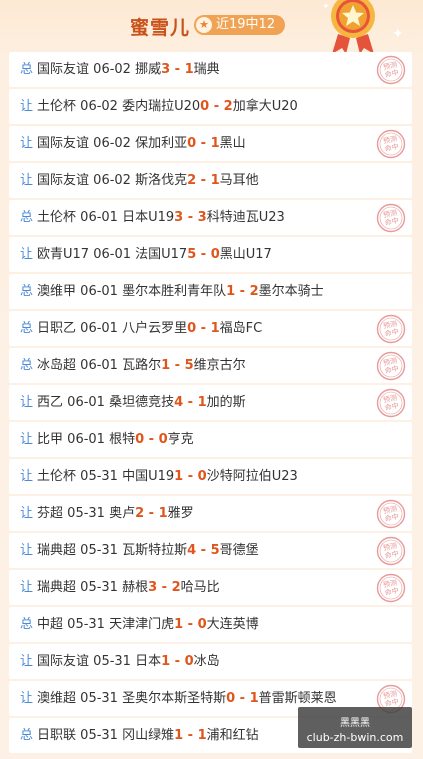  I want to click on home-team: 天津津门虎, so click(142, 624).